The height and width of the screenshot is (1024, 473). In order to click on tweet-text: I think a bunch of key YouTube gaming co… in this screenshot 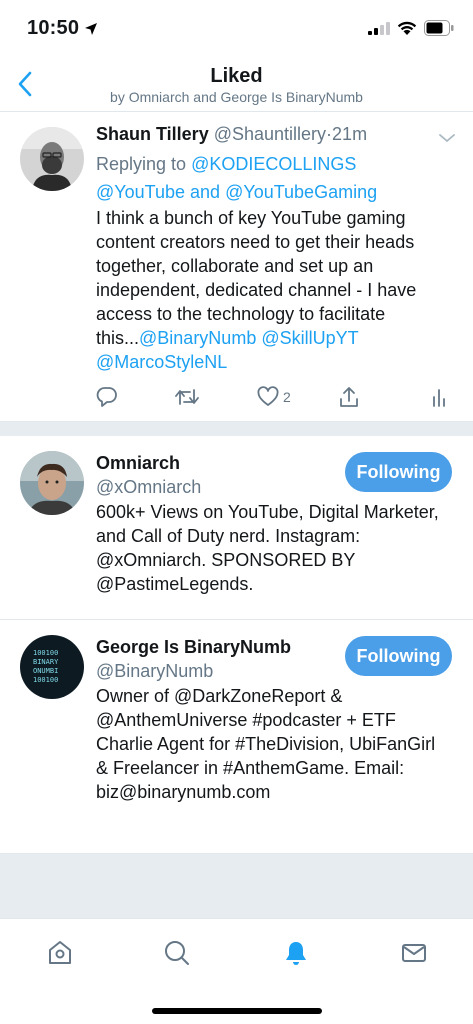, I will do `click(268, 290)`.